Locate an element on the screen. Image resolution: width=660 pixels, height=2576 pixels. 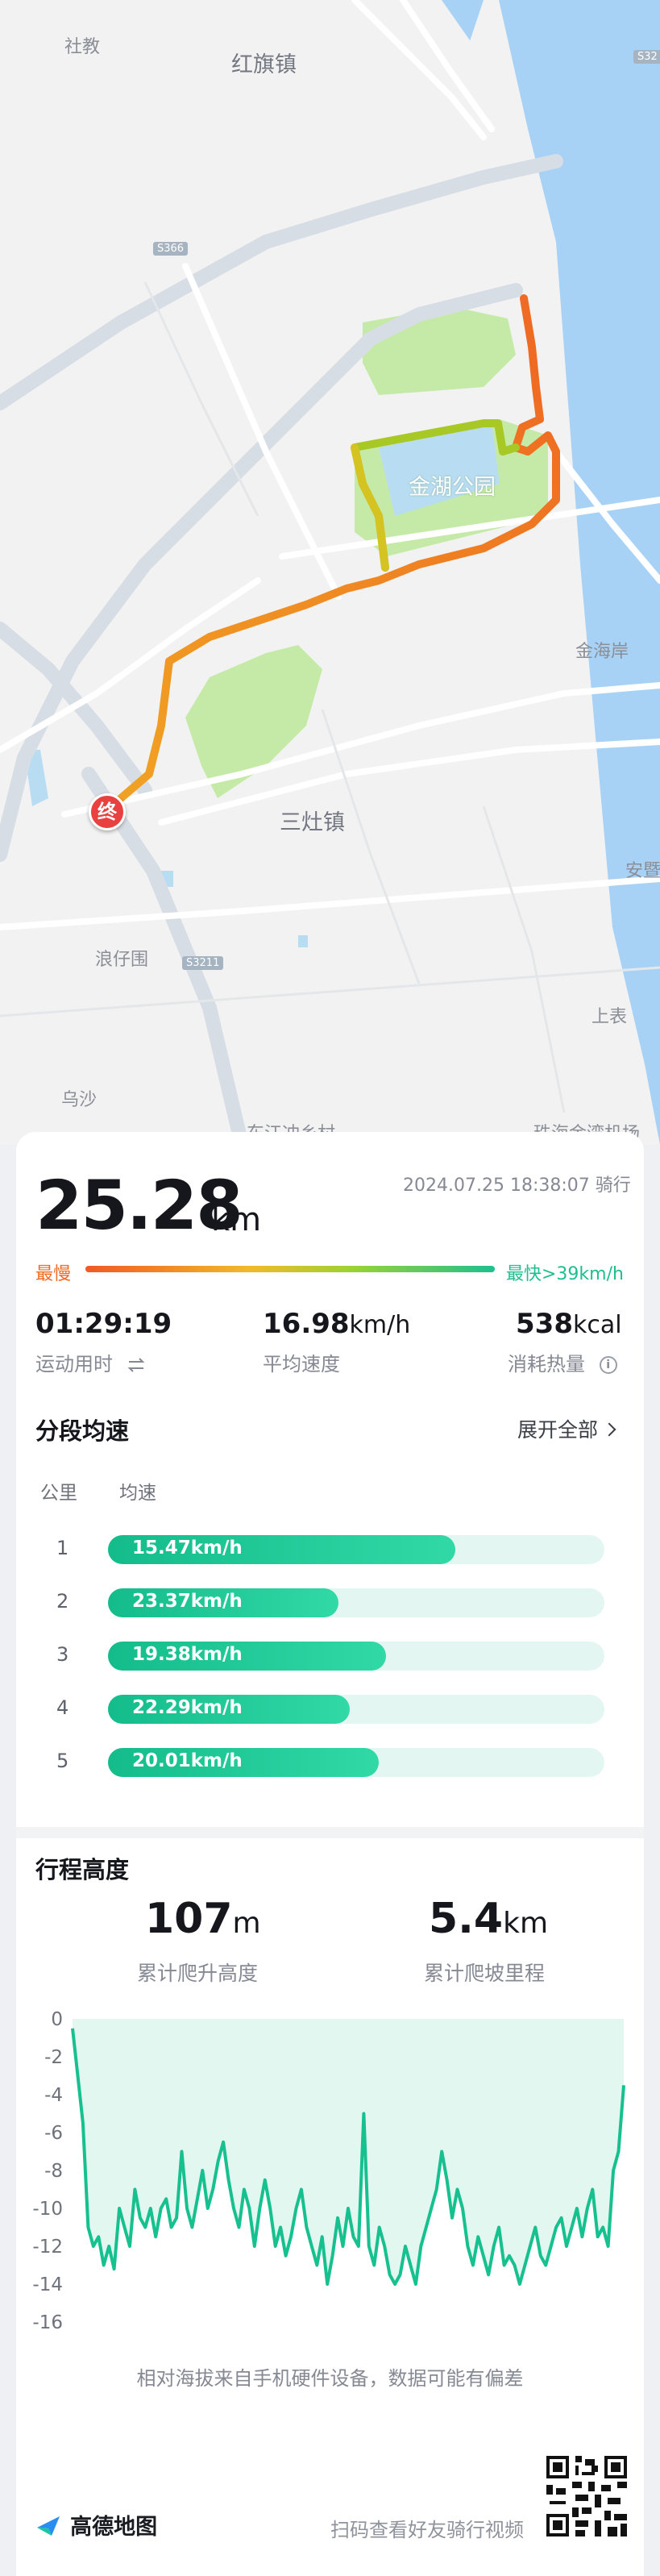
fastest-label: 最快>39km/h is located at coordinates (565, 1274).